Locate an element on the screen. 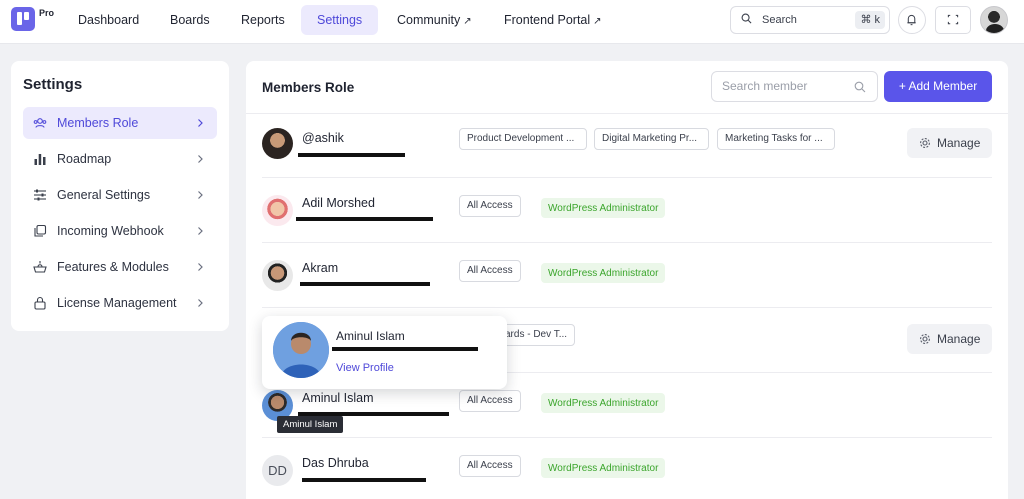 The image size is (1024, 499). user-avatar is located at coordinates (994, 20).